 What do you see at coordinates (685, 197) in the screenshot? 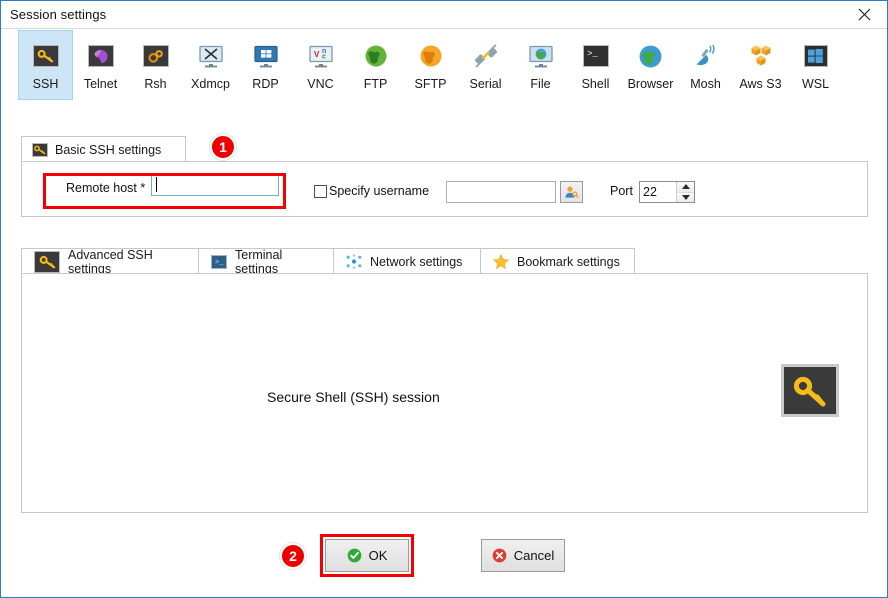
I see `port-decrement-button` at bounding box center [685, 197].